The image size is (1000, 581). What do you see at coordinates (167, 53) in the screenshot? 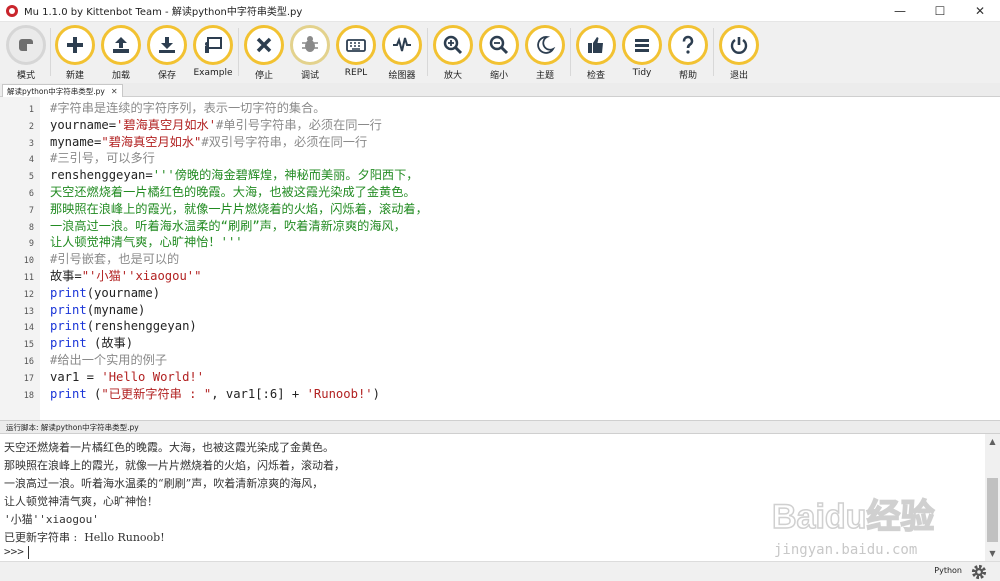
I see `save-button: 保存` at bounding box center [167, 53].